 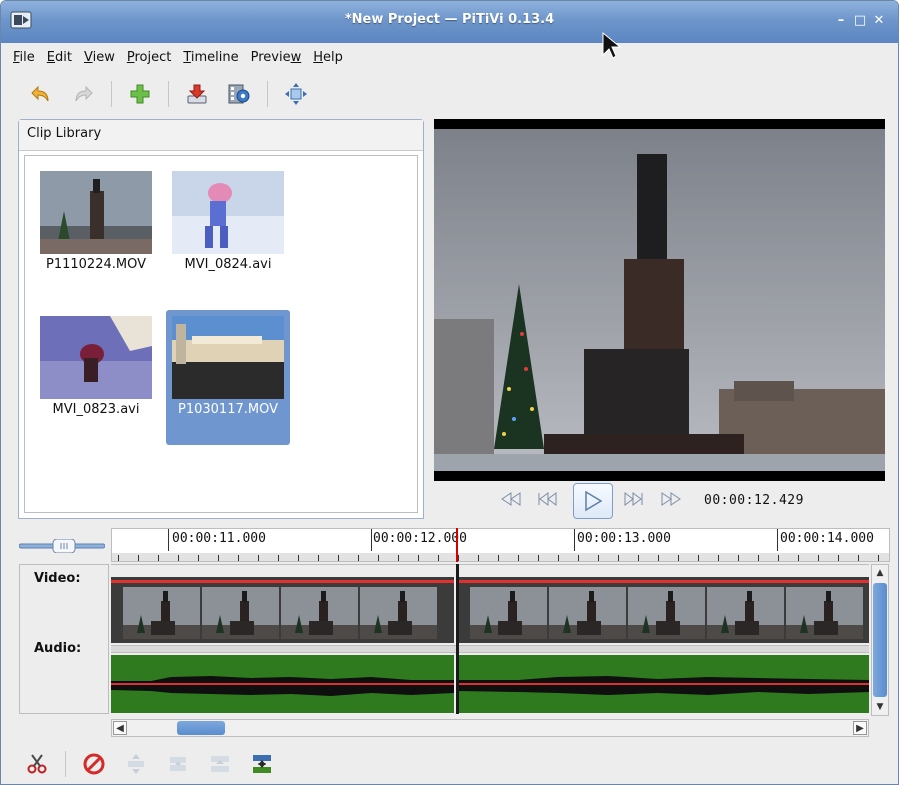 I want to click on clip-item: P1110224.MOV, so click(x=96, y=232).